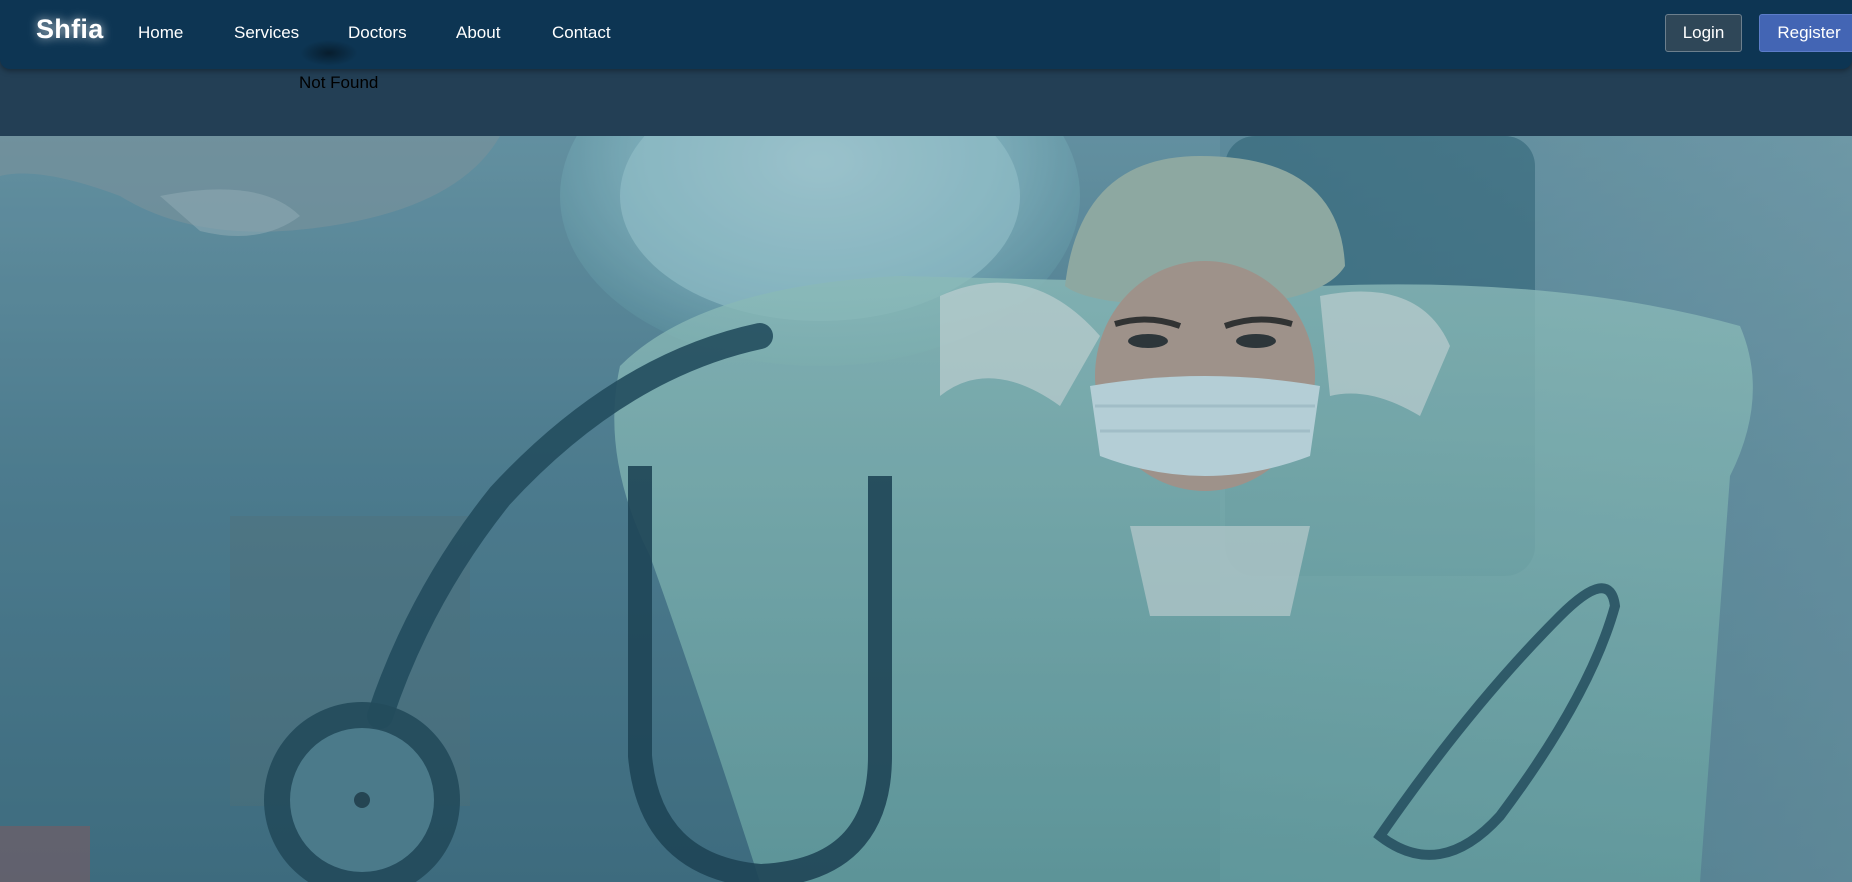 The image size is (1852, 882). I want to click on brand-logo: Shfia, so click(70, 29).